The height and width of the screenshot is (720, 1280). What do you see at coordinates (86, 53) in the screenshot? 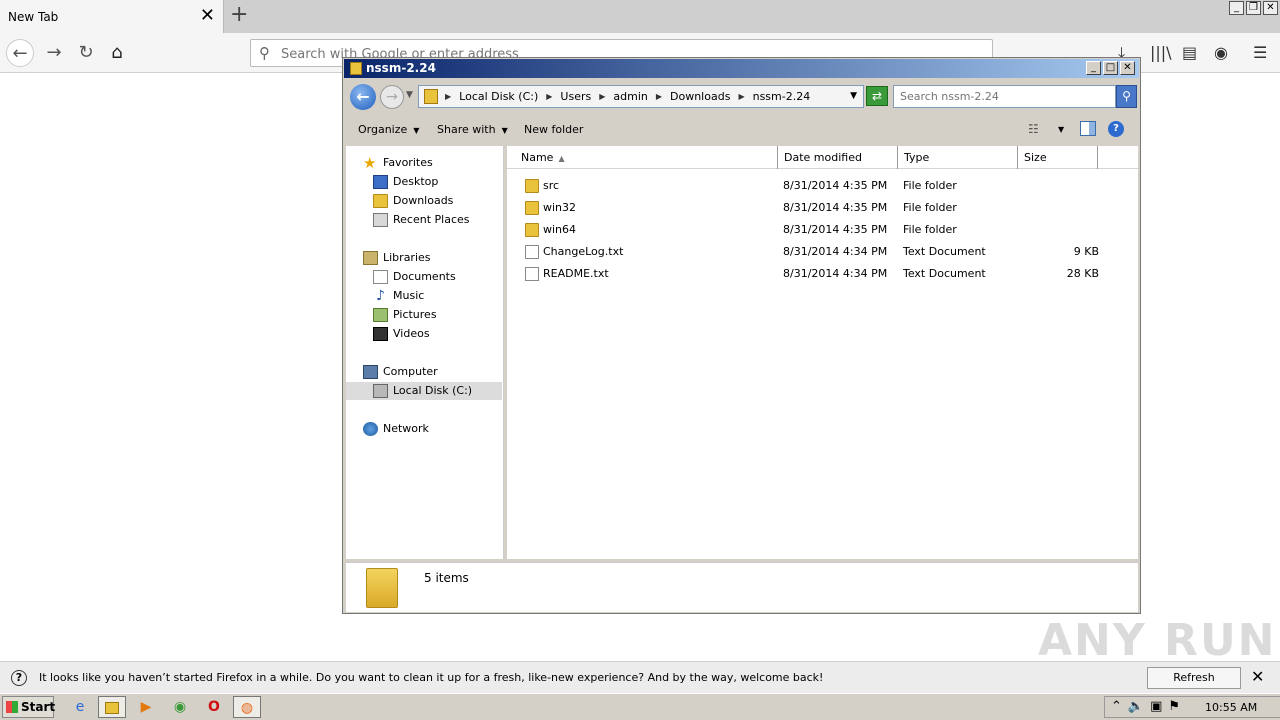
I see `reload-icon: ↻` at bounding box center [86, 53].